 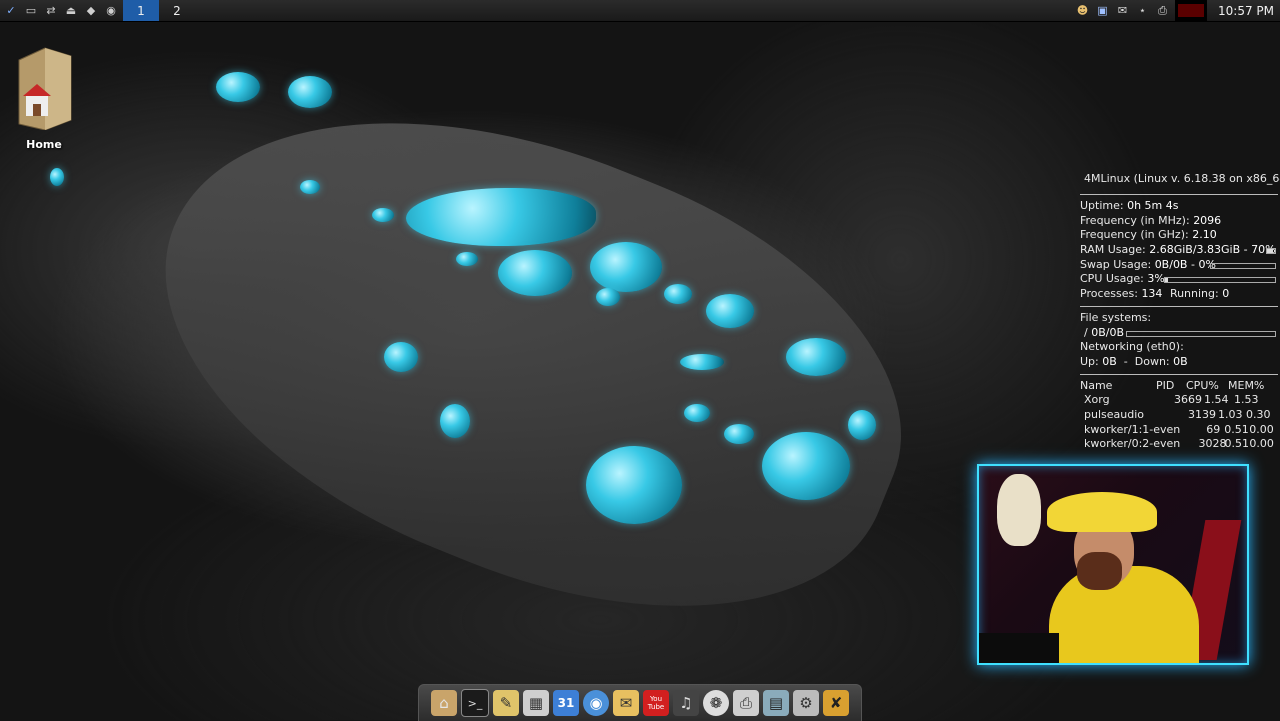 I want to click on app-menu-icon: ✓, so click(x=11, y=10).